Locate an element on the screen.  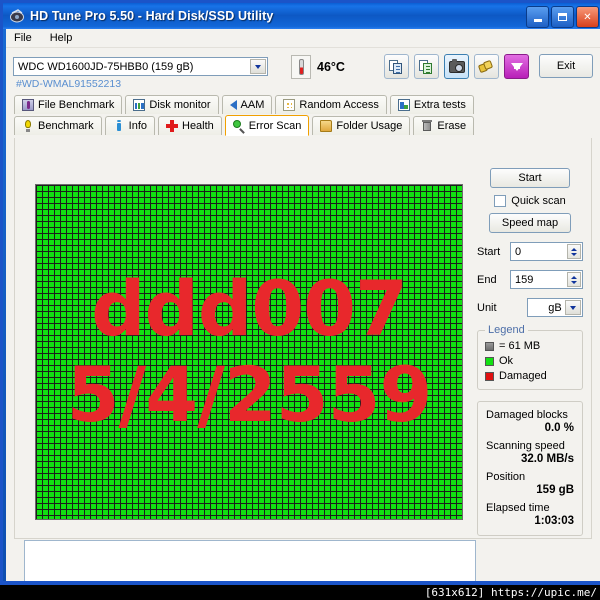
info-icon is located at coordinates (119, 126).